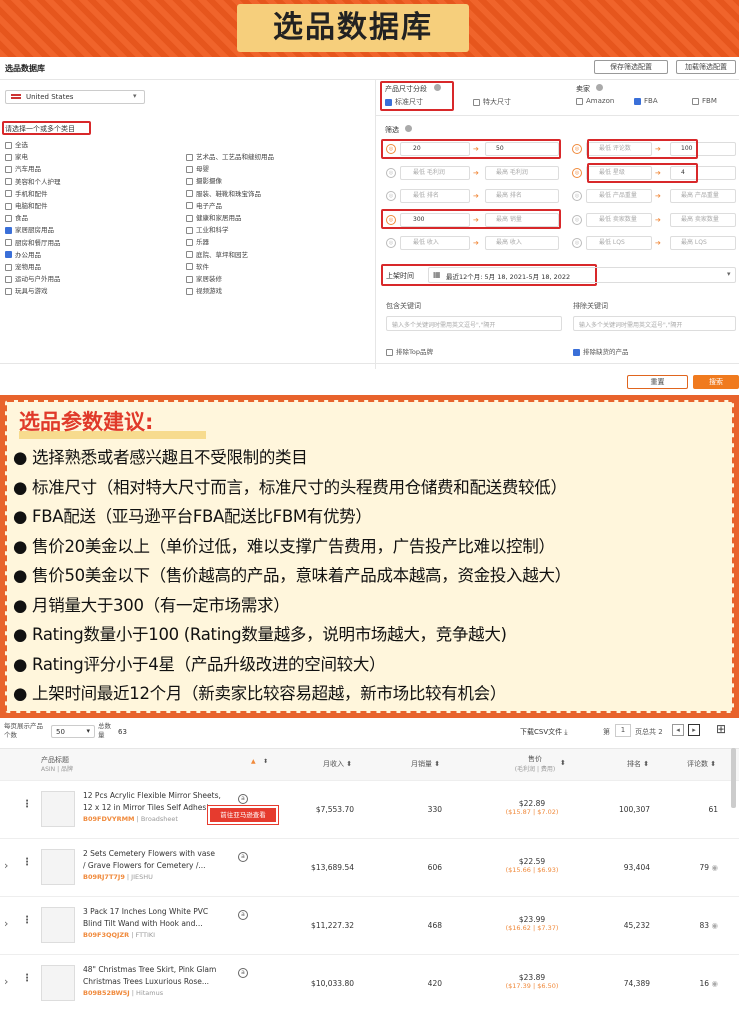 Image resolution: width=739 pixels, height=1012 pixels. What do you see at coordinates (601, 351) in the screenshot?
I see `exclude-out-of-stock-checkbox: 排除缺货的产品` at bounding box center [601, 351].